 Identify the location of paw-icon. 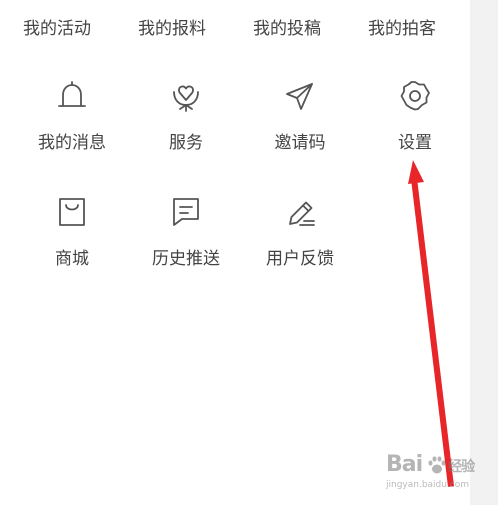
(437, 465).